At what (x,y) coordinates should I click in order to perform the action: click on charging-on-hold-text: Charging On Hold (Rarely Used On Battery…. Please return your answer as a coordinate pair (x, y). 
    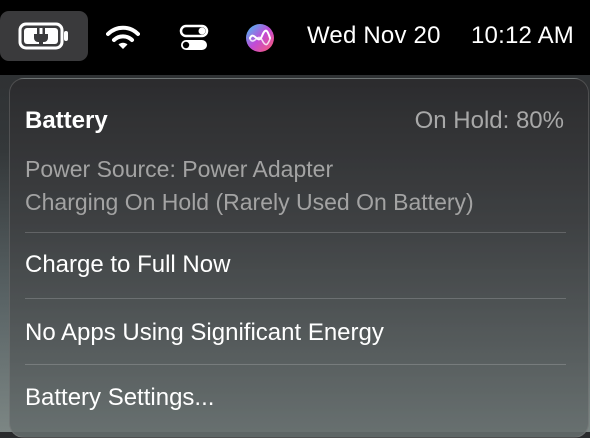
    Looking at the image, I should click on (249, 202).